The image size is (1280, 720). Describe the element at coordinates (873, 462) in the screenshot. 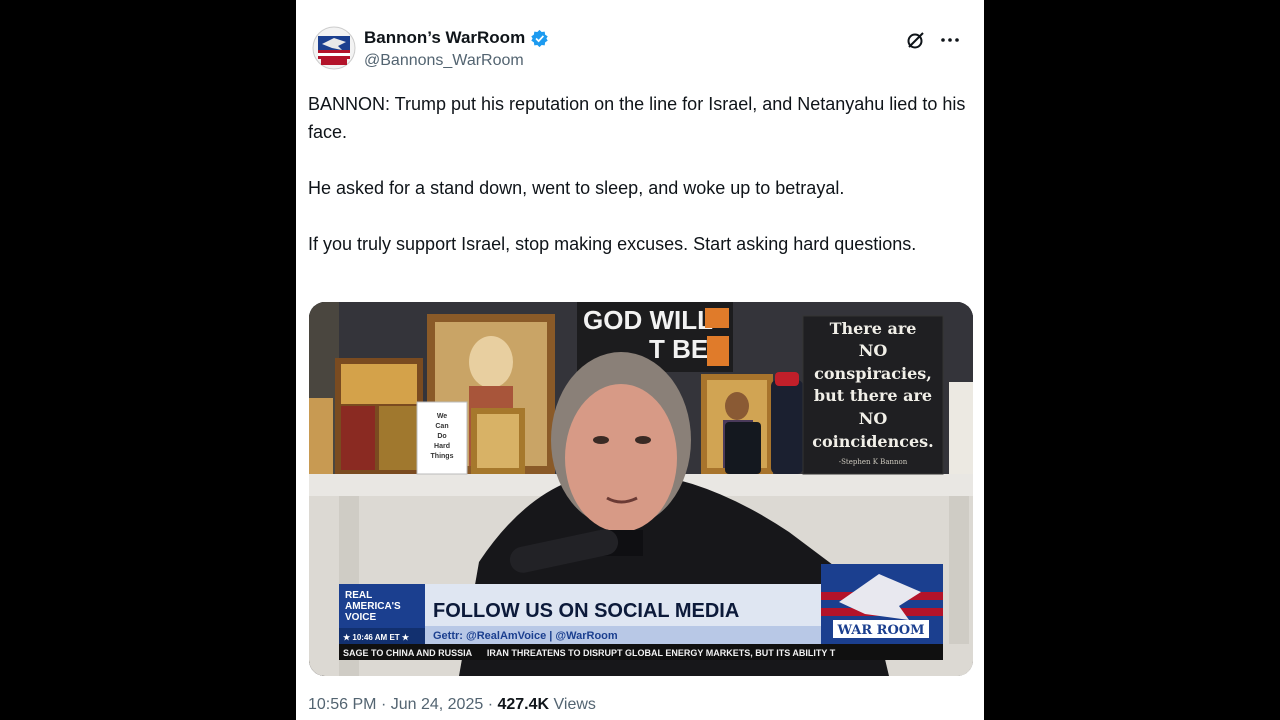

I see `quote-attribution: -Stephen K Bannon` at that location.